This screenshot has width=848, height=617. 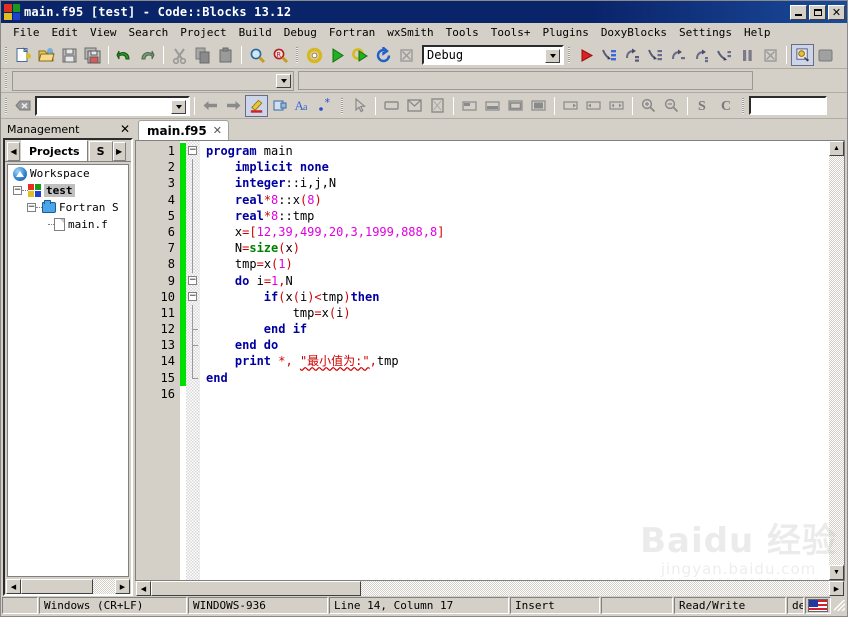 What do you see at coordinates (747, 55) in the screenshot?
I see `break-debugger-icon` at bounding box center [747, 55].